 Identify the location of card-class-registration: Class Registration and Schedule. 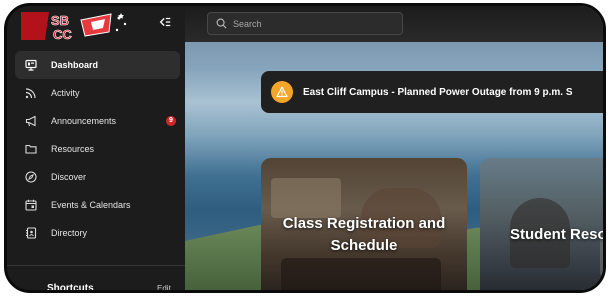
(364, 224).